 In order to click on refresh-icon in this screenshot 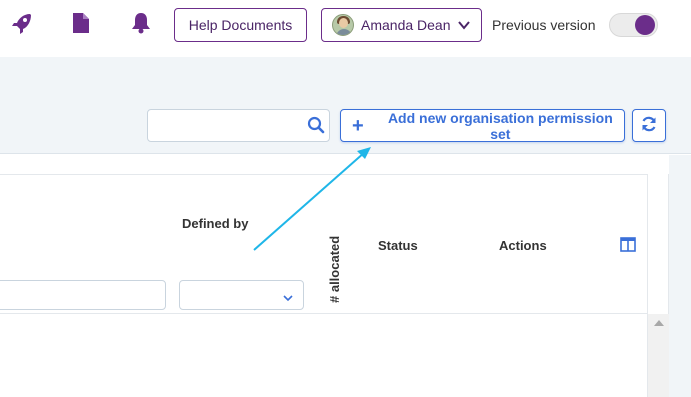, I will do `click(649, 125)`.